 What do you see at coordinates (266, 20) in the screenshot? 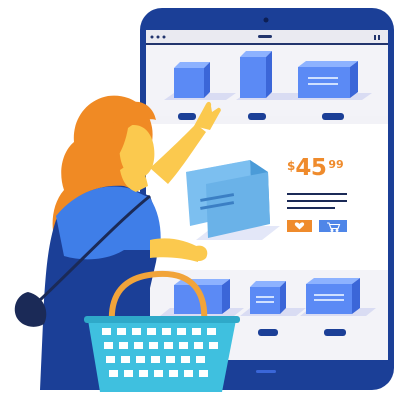
I see `camera-icon` at bounding box center [266, 20].